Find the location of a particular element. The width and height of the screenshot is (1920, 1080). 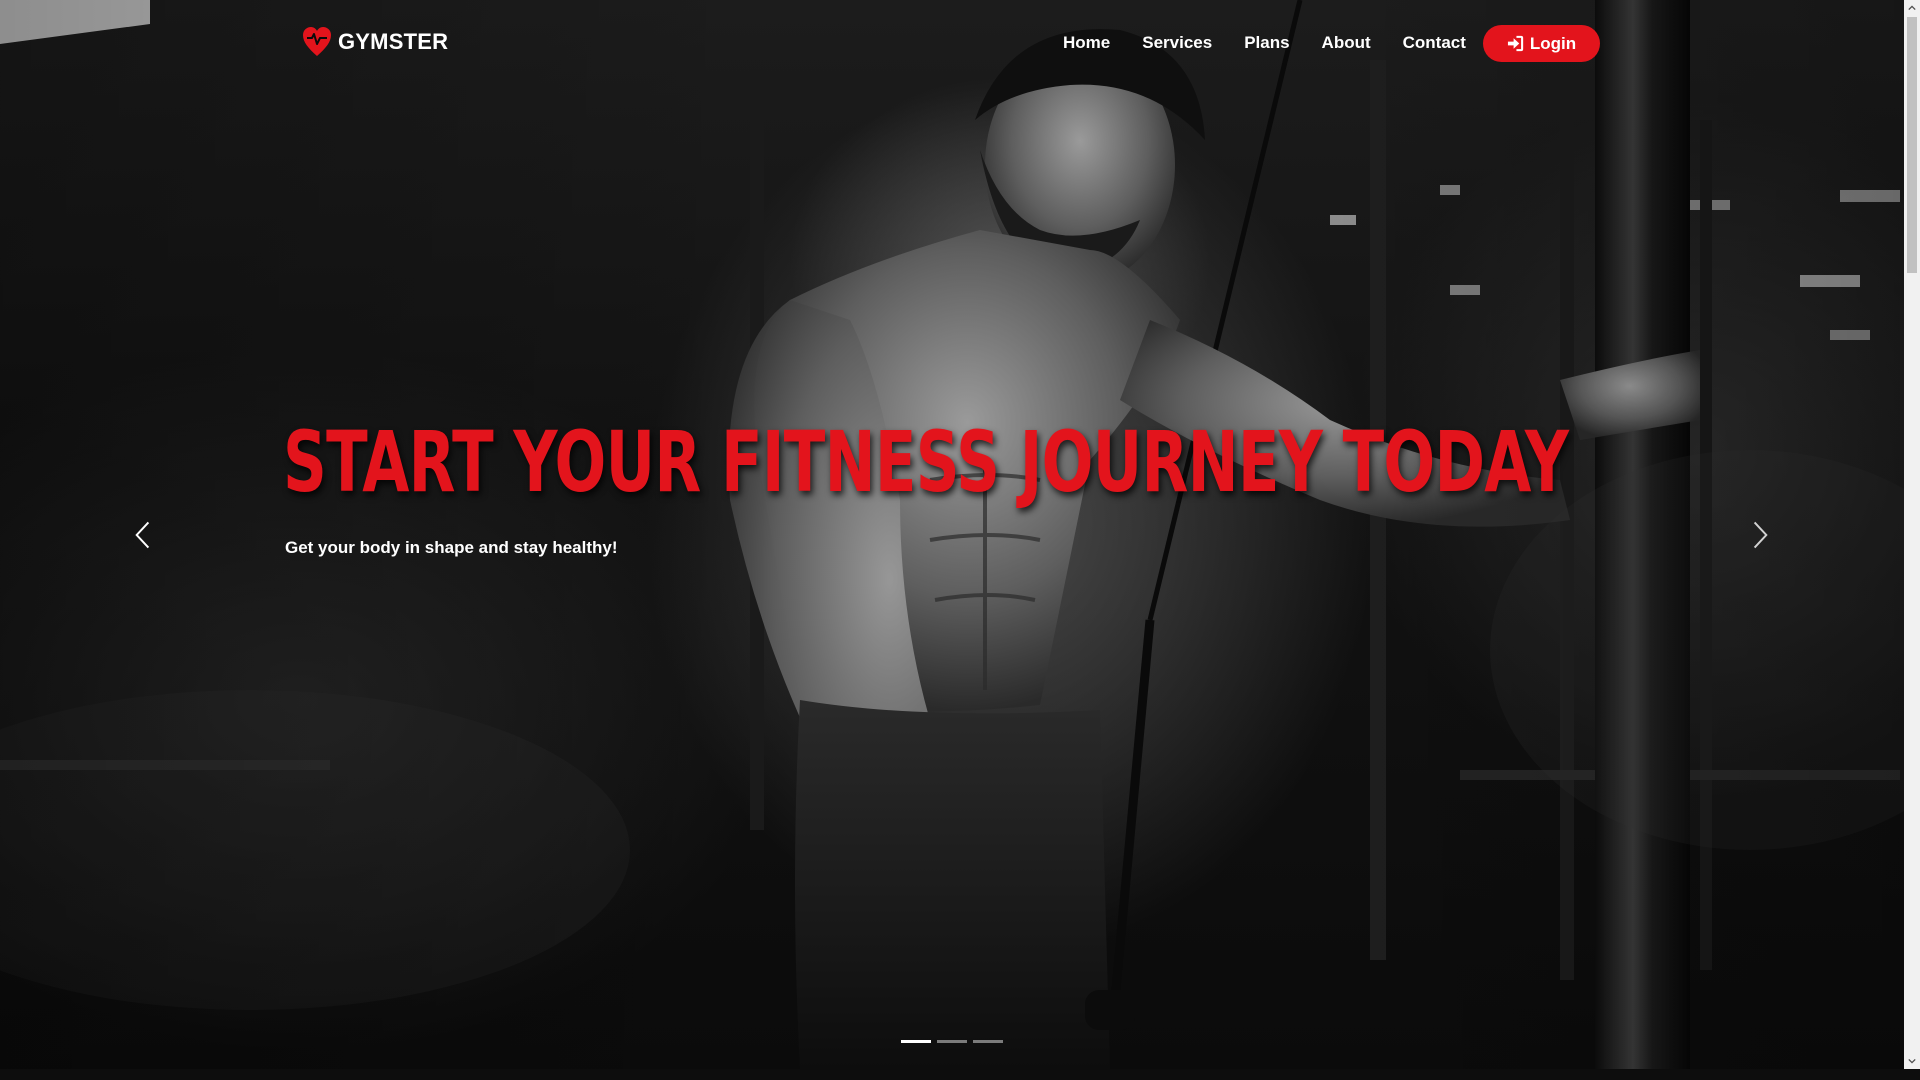

carousel-prev-button is located at coordinates (143, 535).